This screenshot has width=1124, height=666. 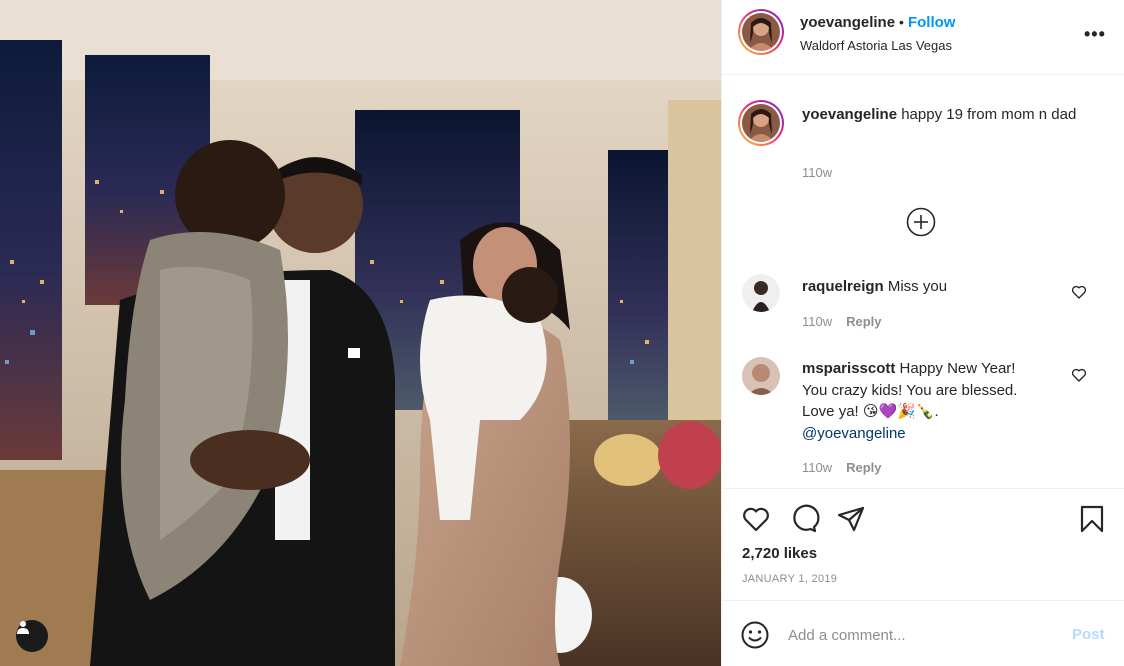 I want to click on user-tag-icon, so click(x=23, y=627).